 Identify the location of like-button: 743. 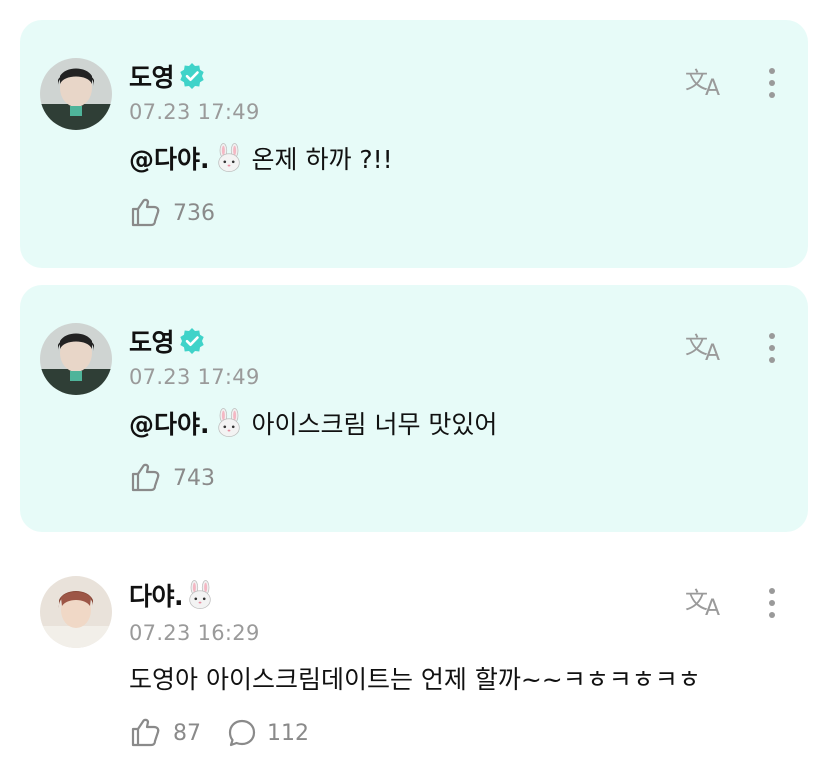
(172, 478).